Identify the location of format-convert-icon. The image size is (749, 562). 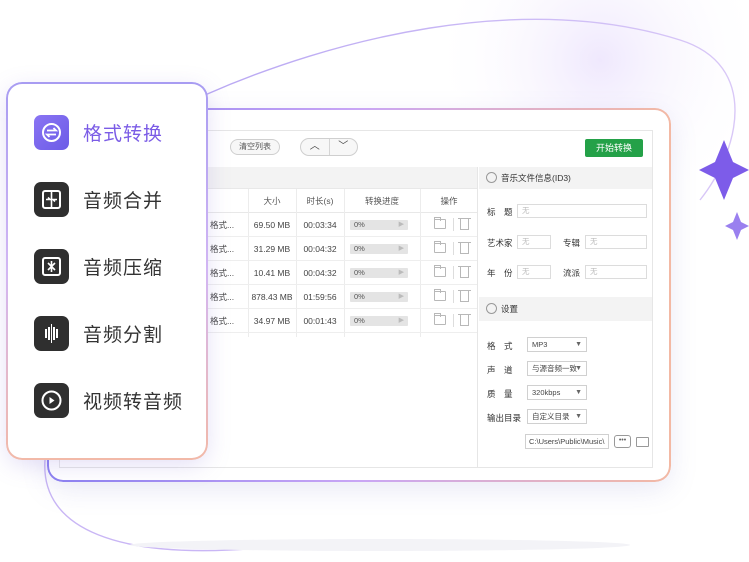
(51, 132).